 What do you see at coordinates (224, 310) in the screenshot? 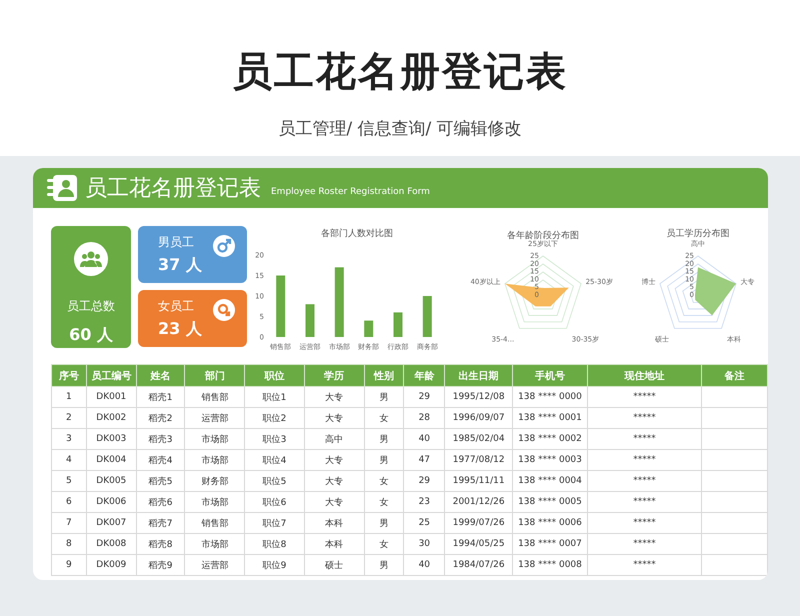
I see `female-symbol-icon` at bounding box center [224, 310].